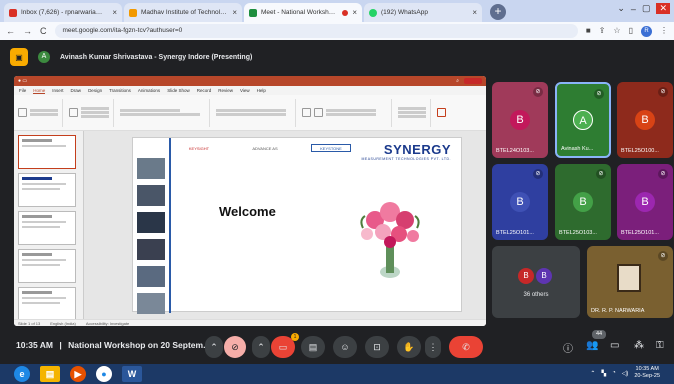  What do you see at coordinates (245, 90) in the screenshot?
I see `ribbon-tab-view: View` at bounding box center [245, 90].